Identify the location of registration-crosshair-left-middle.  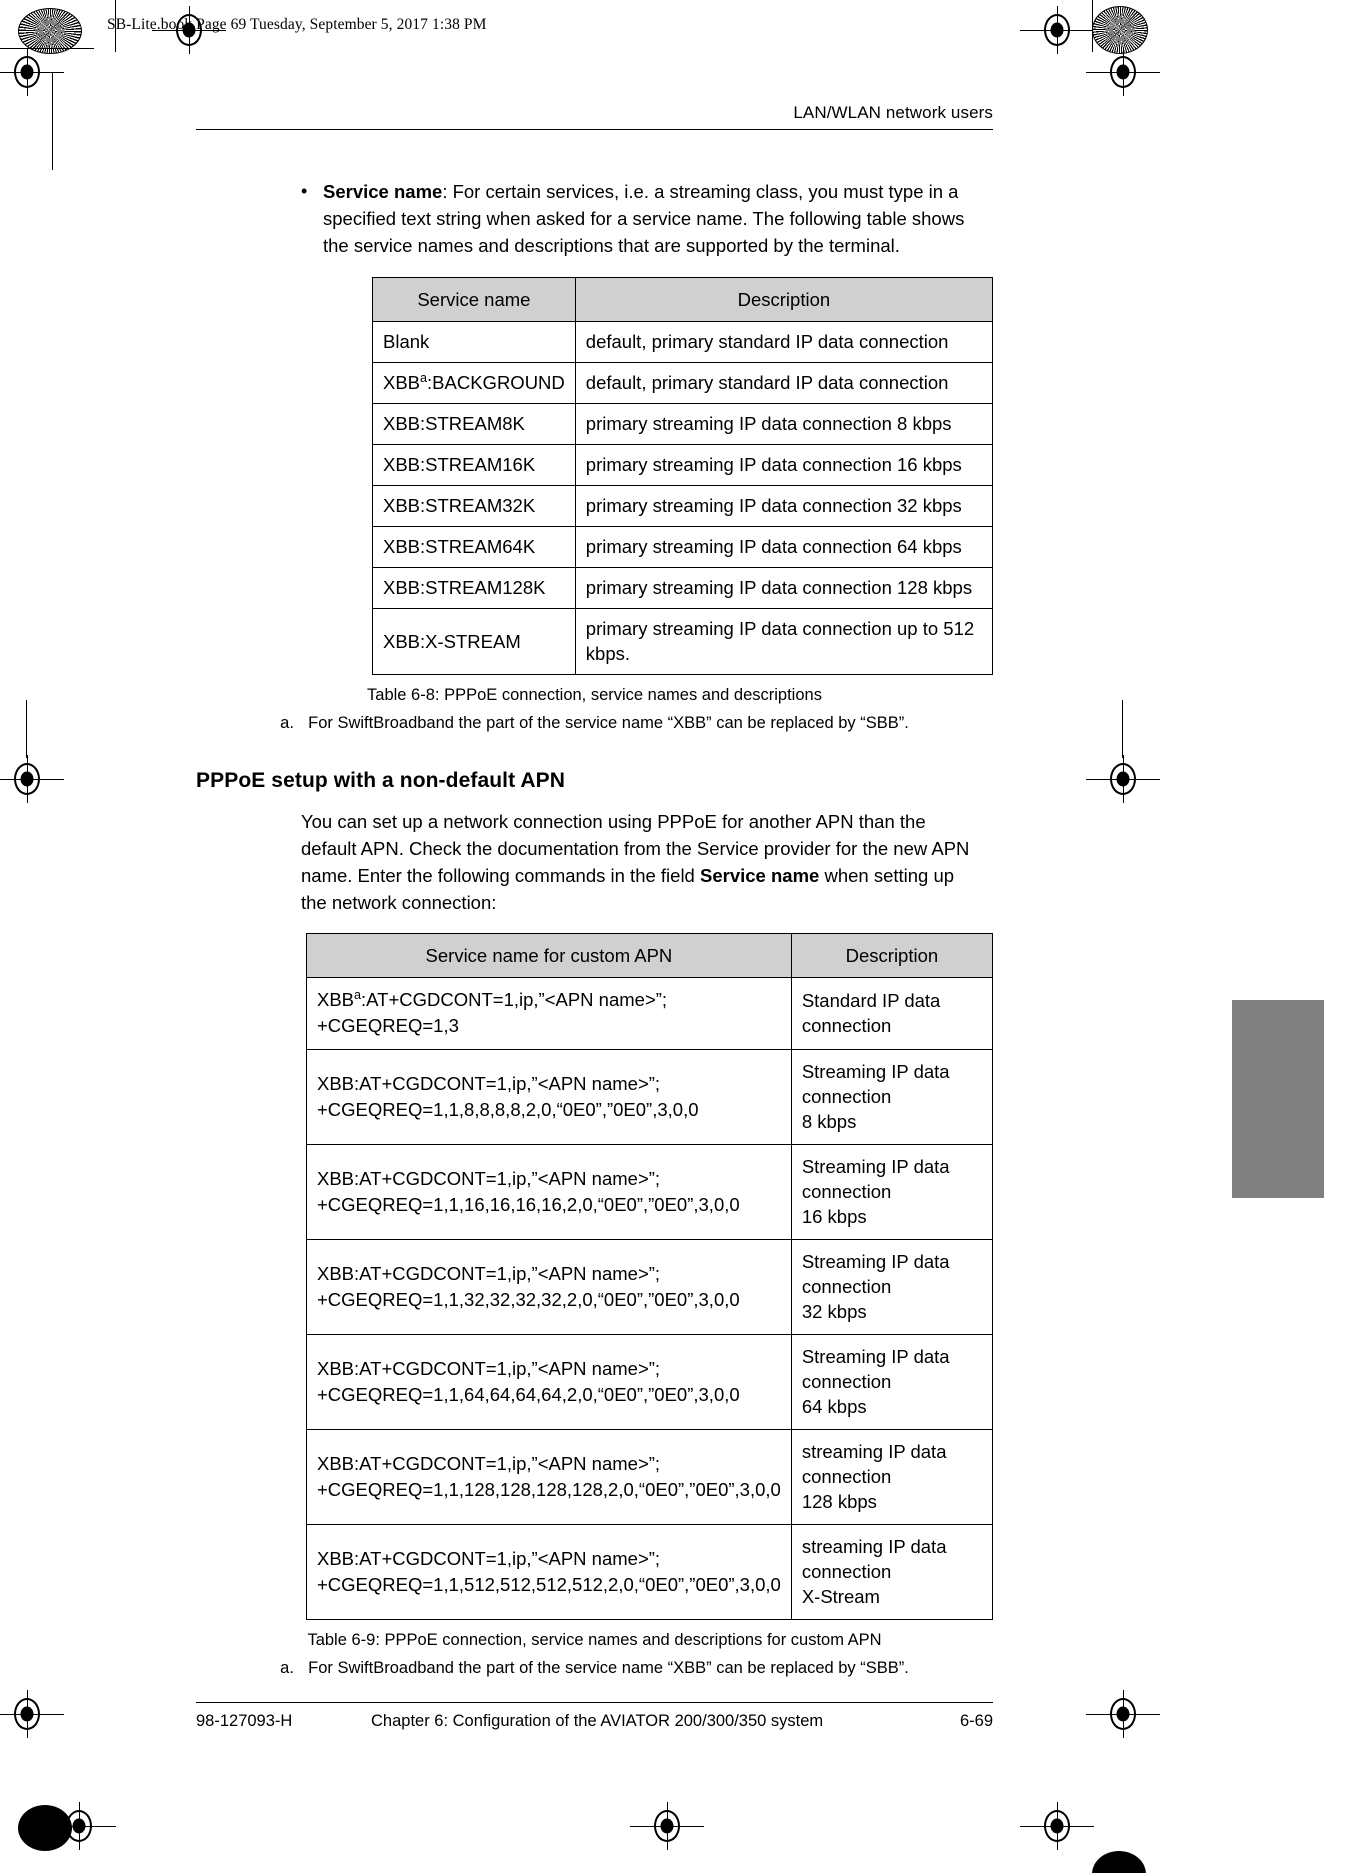
(32, 779).